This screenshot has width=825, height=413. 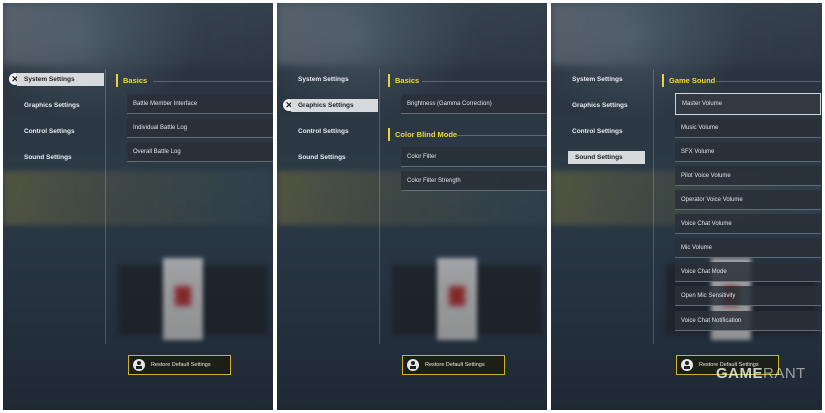 I want to click on section-title-game-sound: Game Sound, so click(x=688, y=80).